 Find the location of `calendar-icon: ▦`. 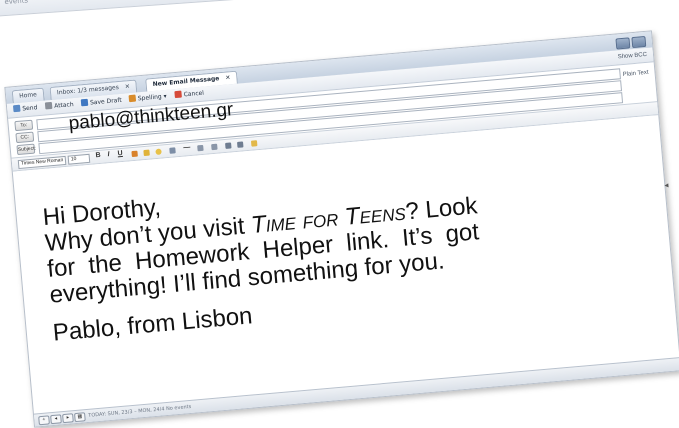

calendar-icon: ▦ is located at coordinates (80, 417).